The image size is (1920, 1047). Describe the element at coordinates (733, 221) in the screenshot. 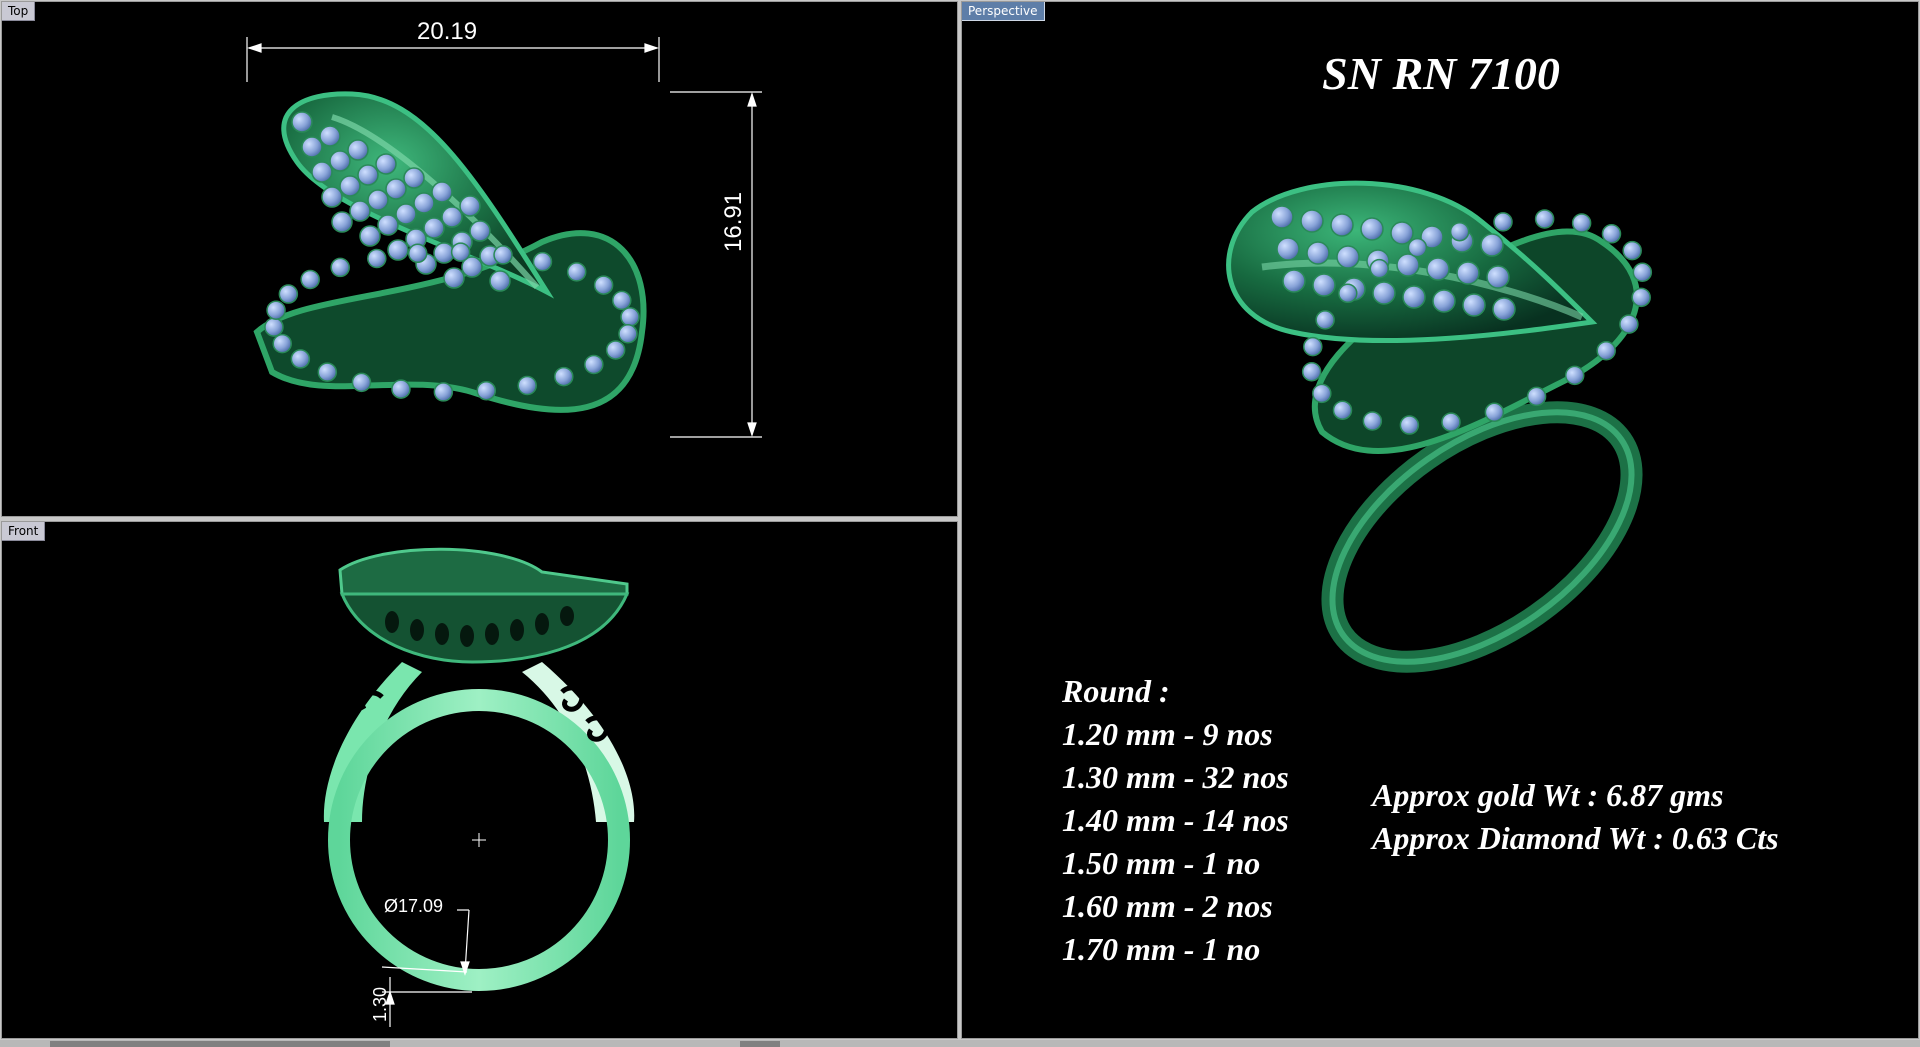

I see `height-dimension-label: 16.91` at that location.